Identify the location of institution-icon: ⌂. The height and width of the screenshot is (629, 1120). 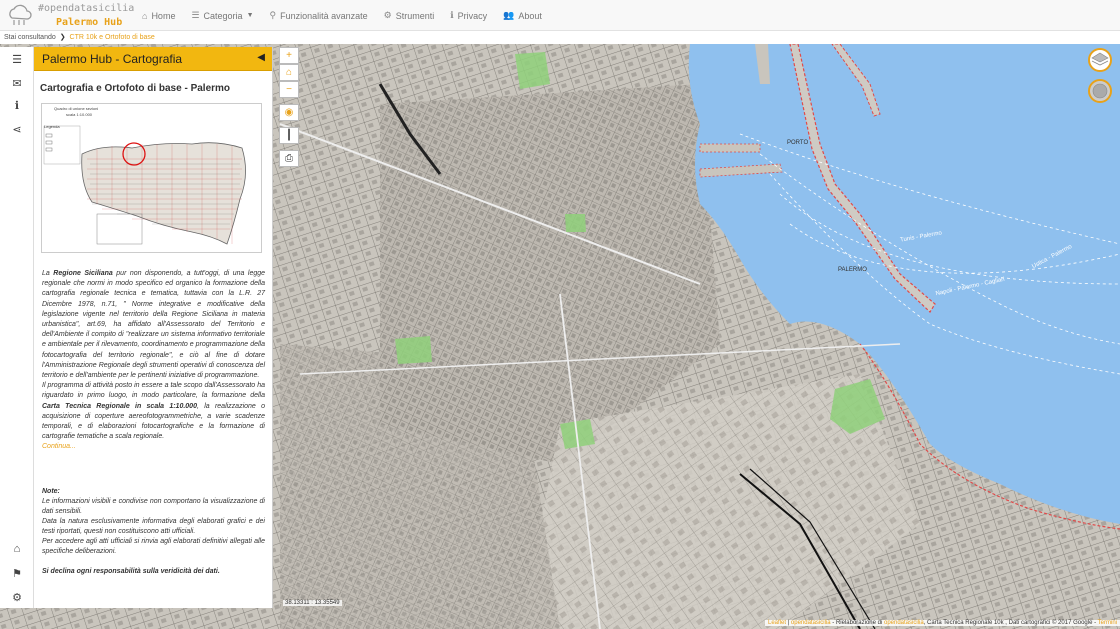
(17, 549).